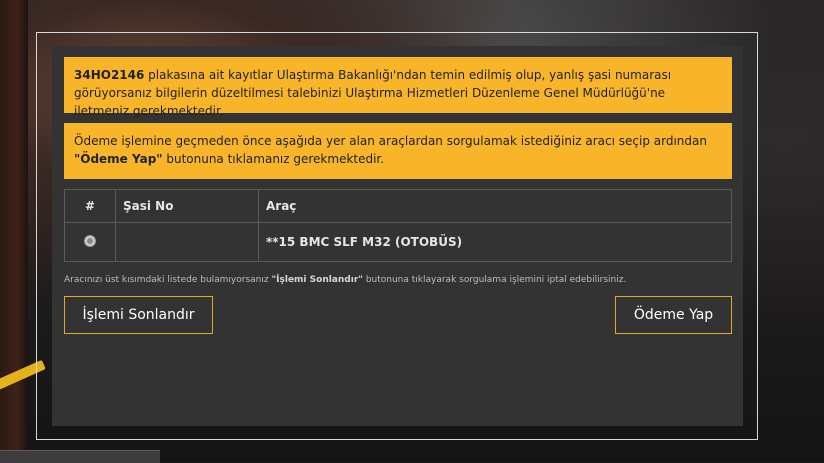 The width and height of the screenshot is (824, 463). Describe the element at coordinates (118, 159) in the screenshot. I see `notice-payment-button-ref: "Ödeme Yap"` at that location.